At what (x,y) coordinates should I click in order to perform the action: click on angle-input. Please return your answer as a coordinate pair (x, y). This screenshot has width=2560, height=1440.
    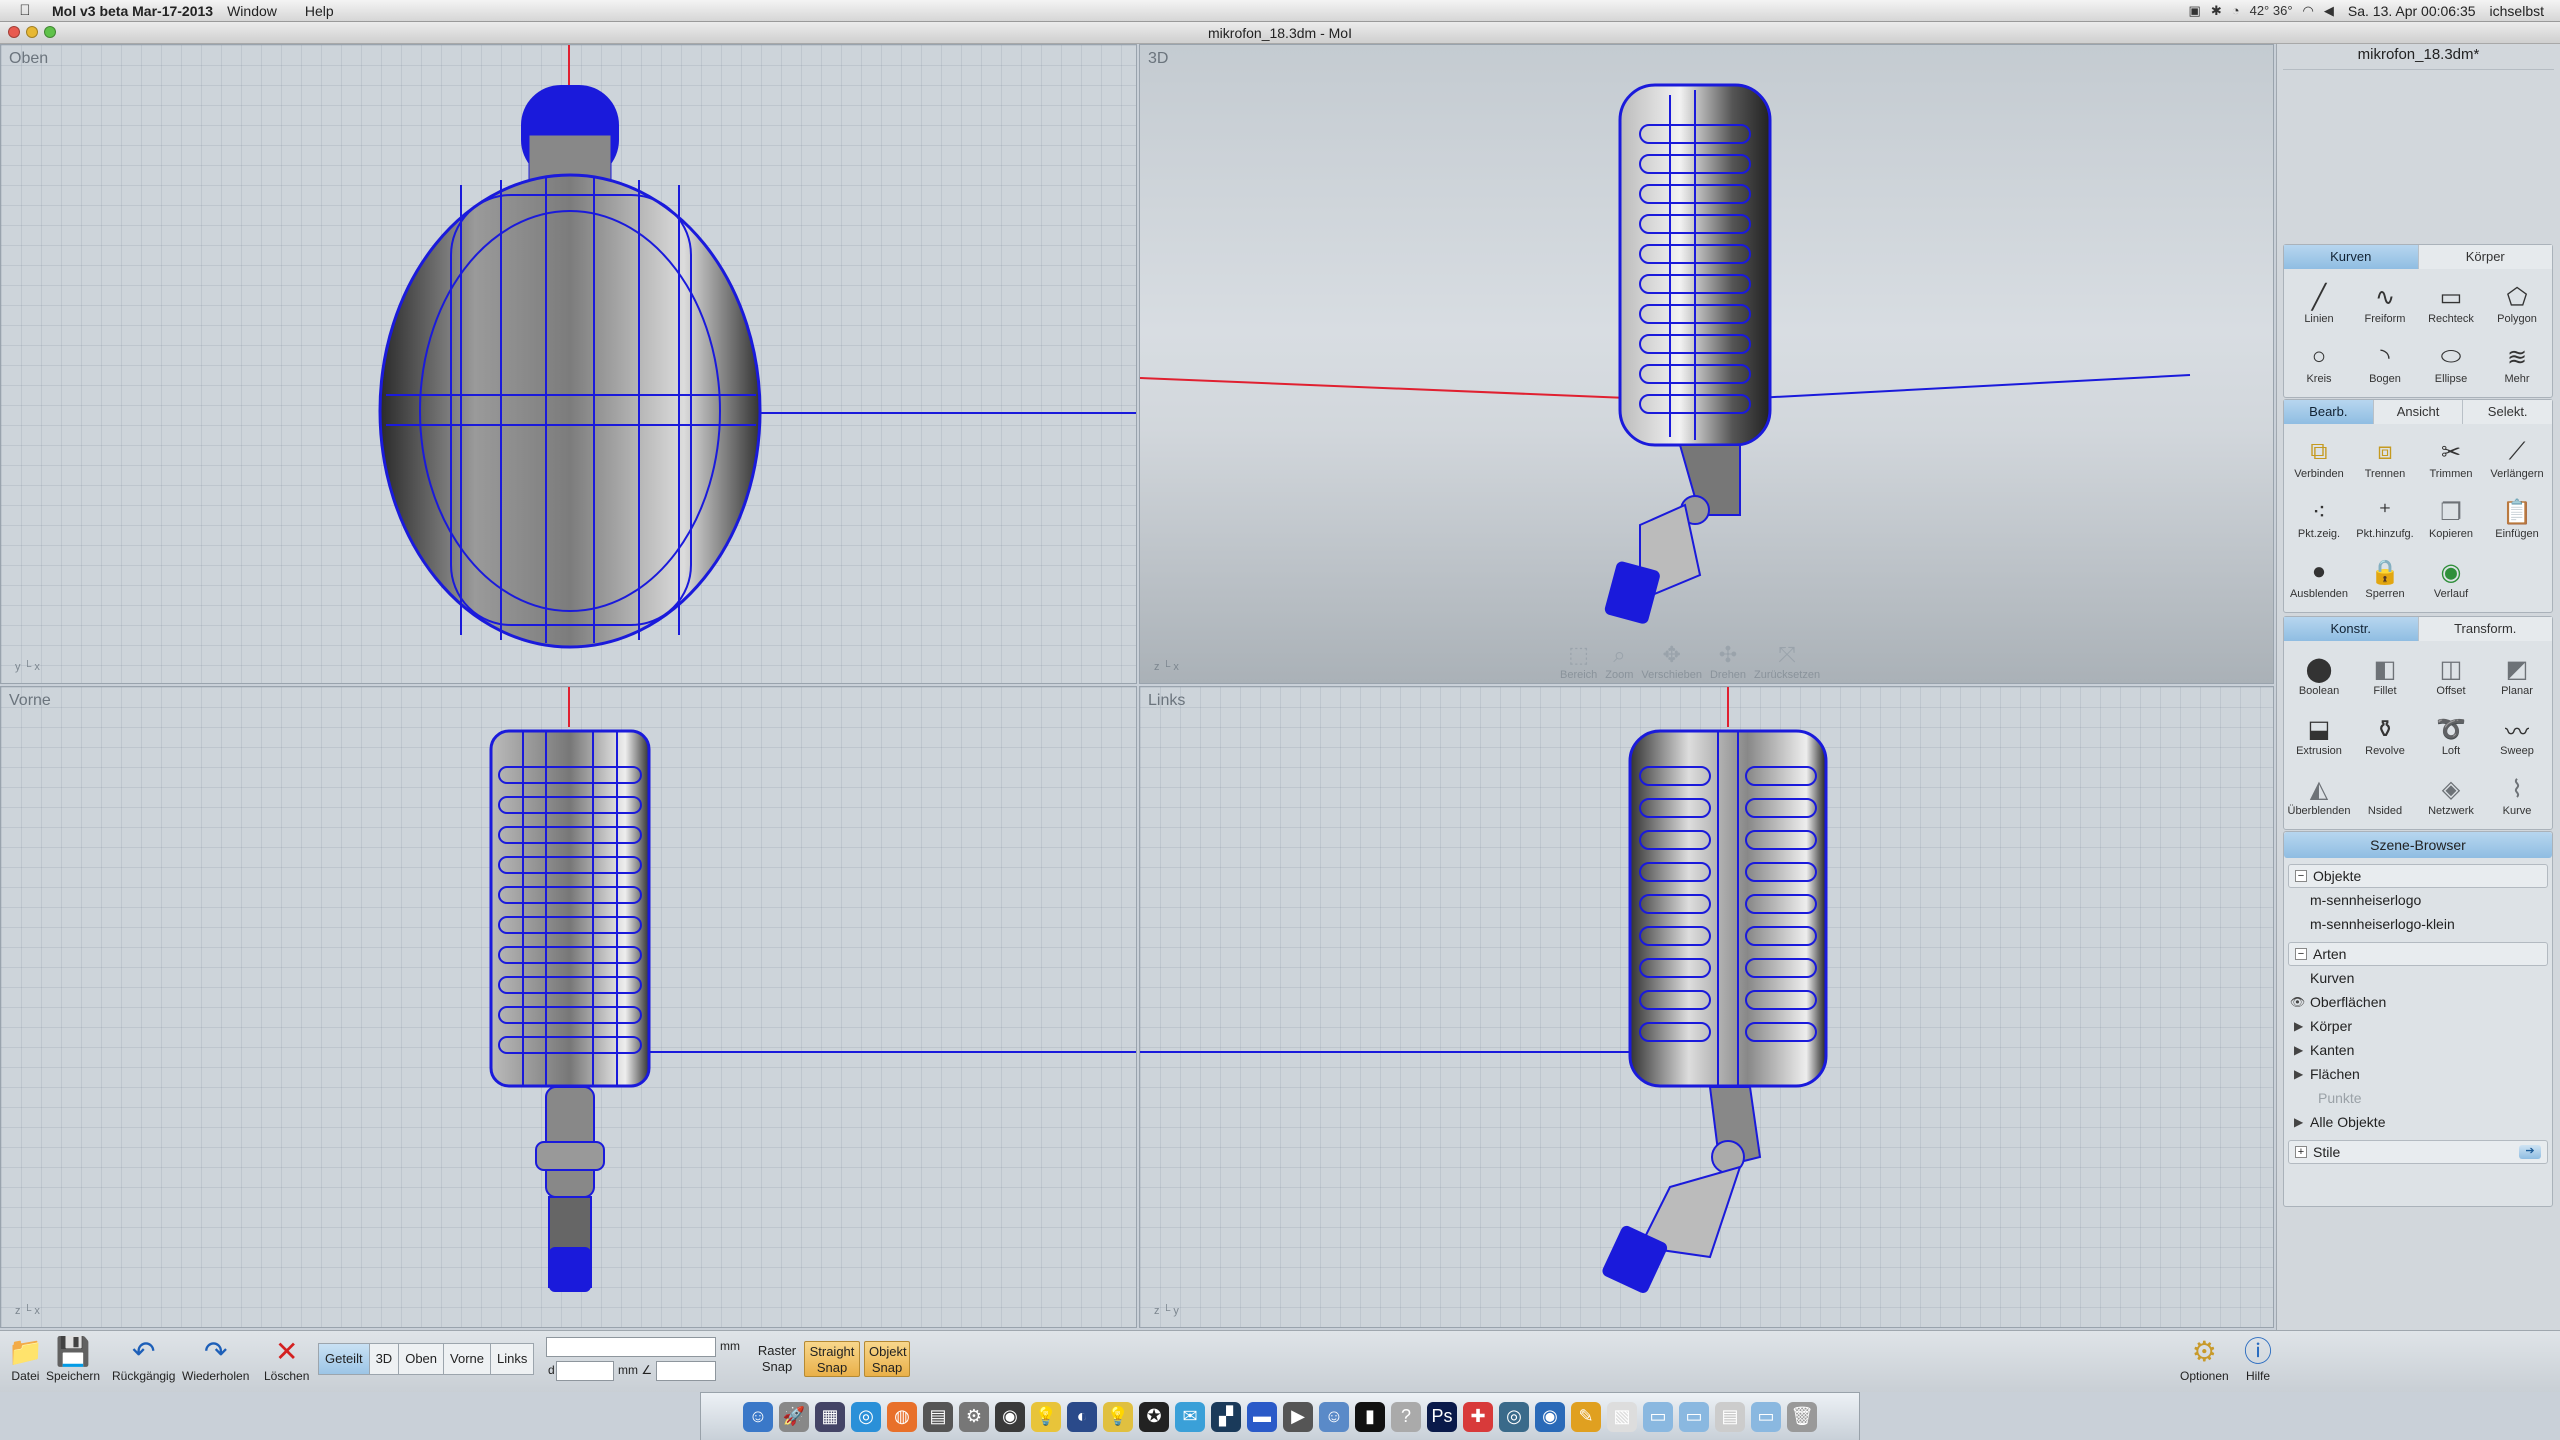
    Looking at the image, I should click on (686, 1371).